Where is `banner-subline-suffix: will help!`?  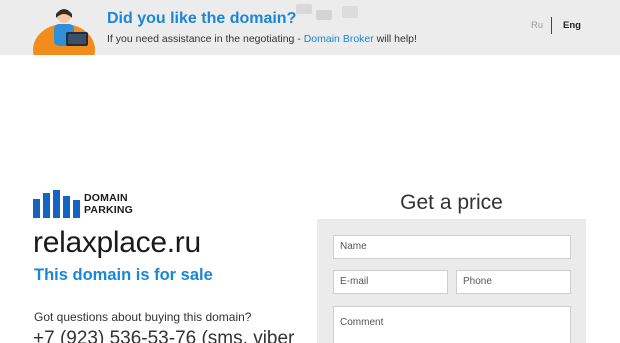 banner-subline-suffix: will help! is located at coordinates (395, 39).